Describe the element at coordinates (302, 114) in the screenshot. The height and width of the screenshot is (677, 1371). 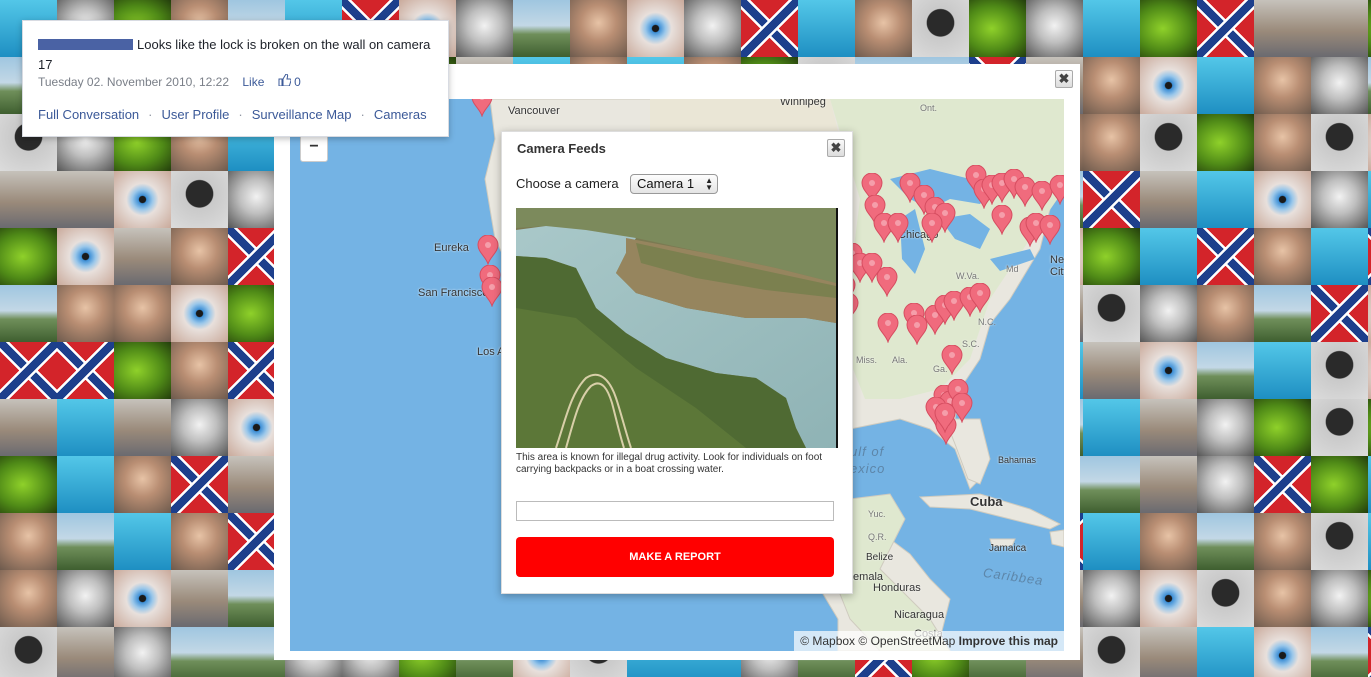
I see `surveillance-map-link: Surveillance Map` at that location.